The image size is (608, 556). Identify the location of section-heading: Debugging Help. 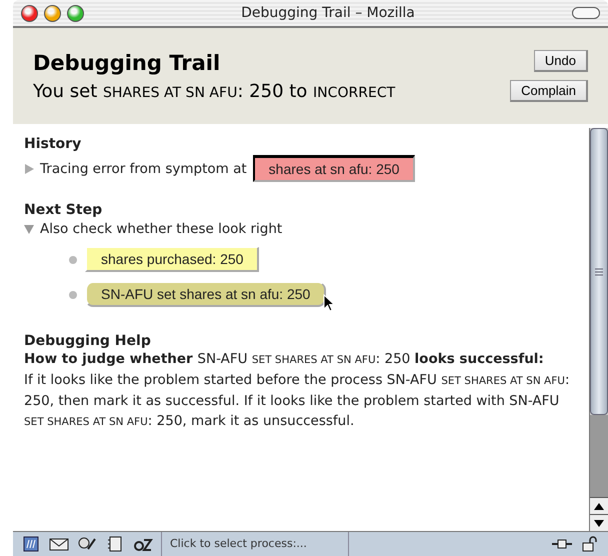
(88, 341).